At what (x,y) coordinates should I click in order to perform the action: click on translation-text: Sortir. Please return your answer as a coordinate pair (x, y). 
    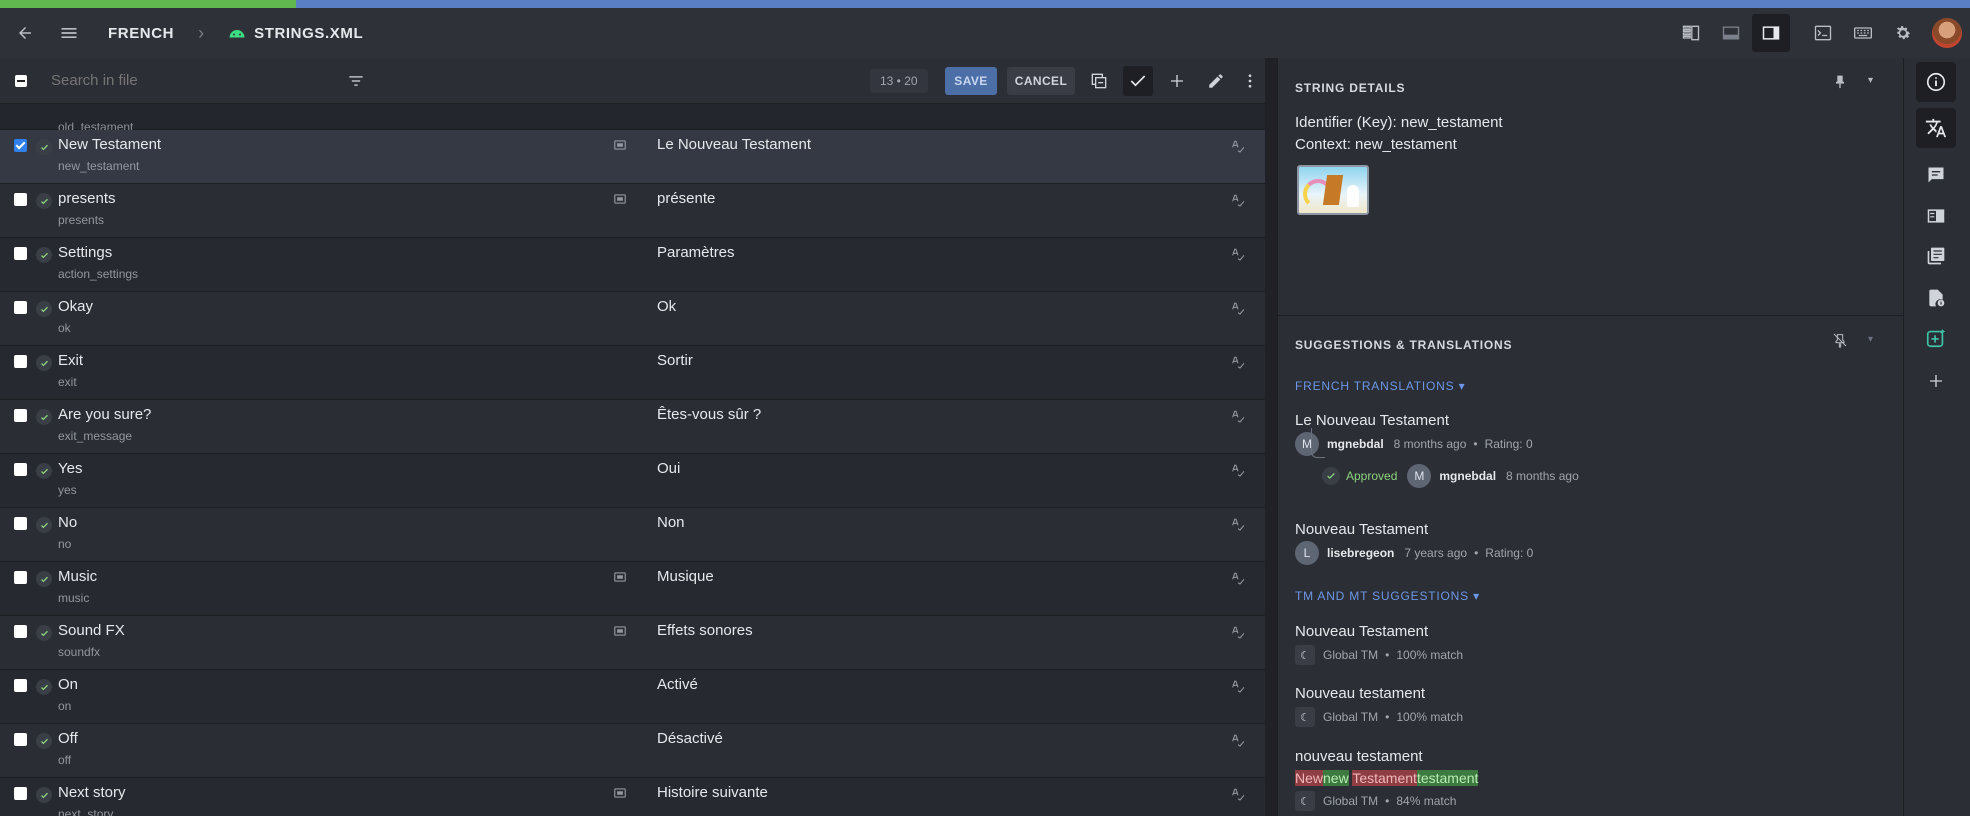
    Looking at the image, I should click on (675, 360).